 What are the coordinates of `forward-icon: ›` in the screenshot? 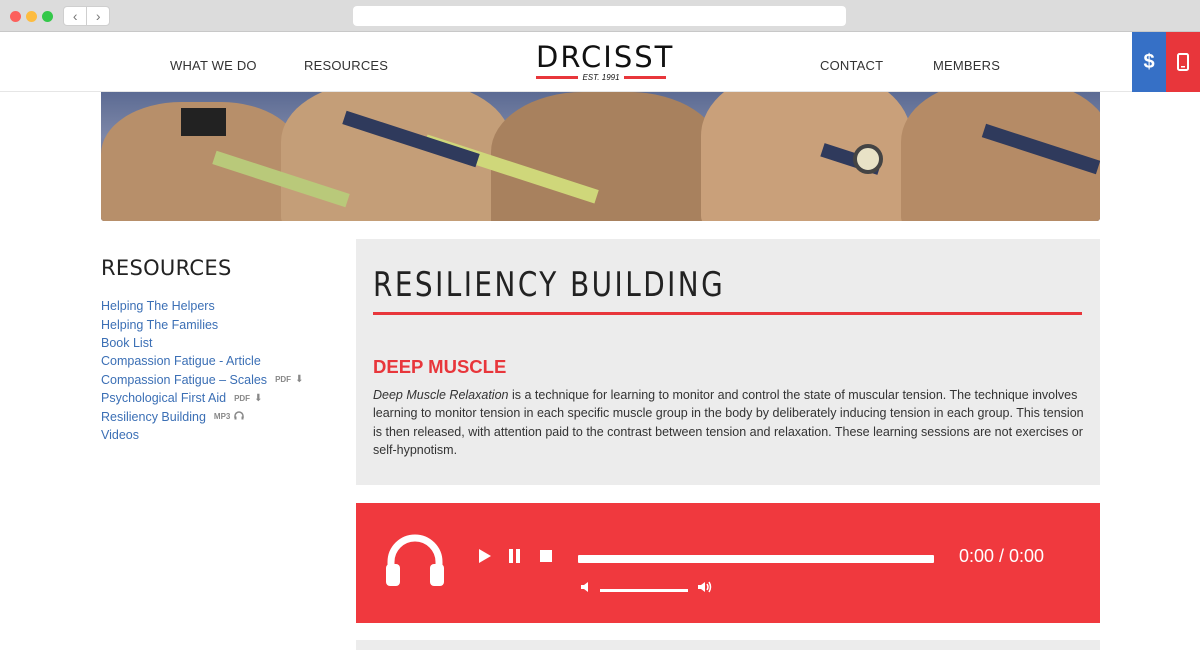 It's located at (97, 16).